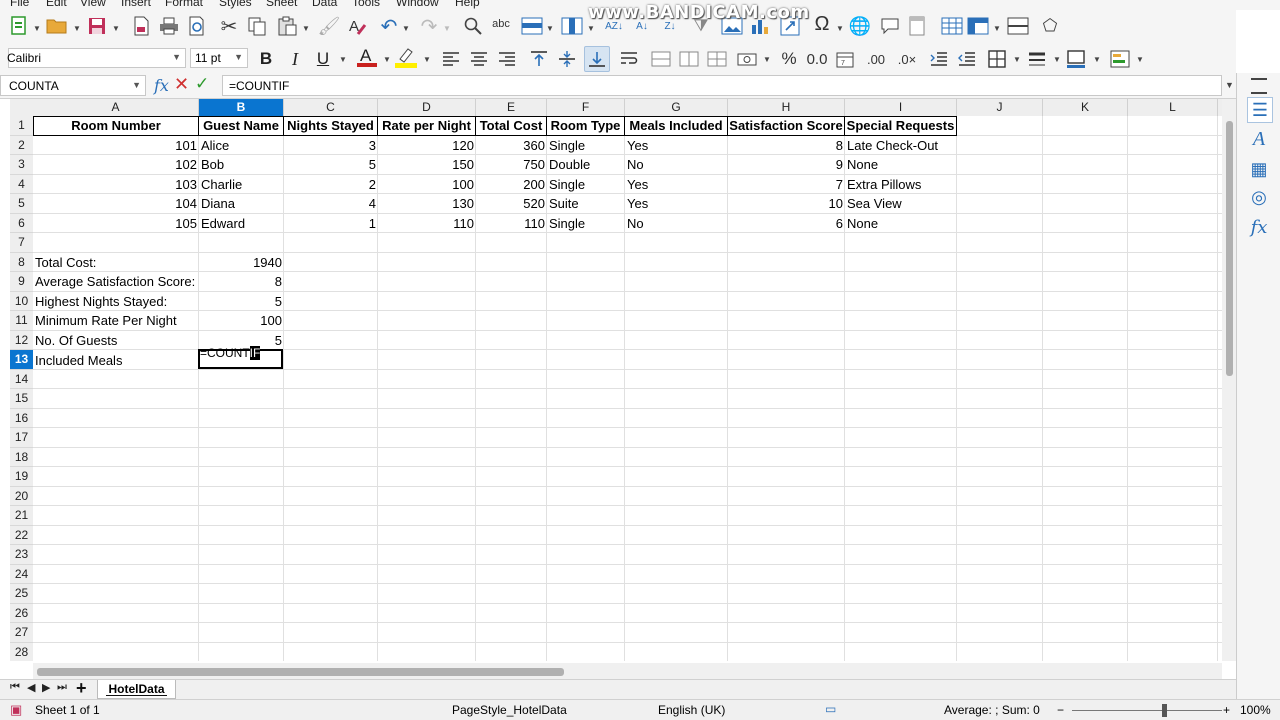  I want to click on column-header-i: I, so click(901, 107).